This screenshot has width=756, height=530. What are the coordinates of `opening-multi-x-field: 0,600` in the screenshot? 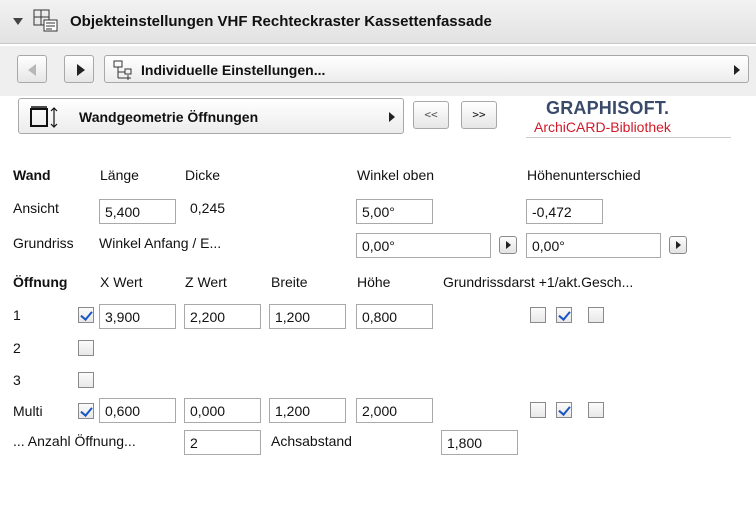 It's located at (137, 410).